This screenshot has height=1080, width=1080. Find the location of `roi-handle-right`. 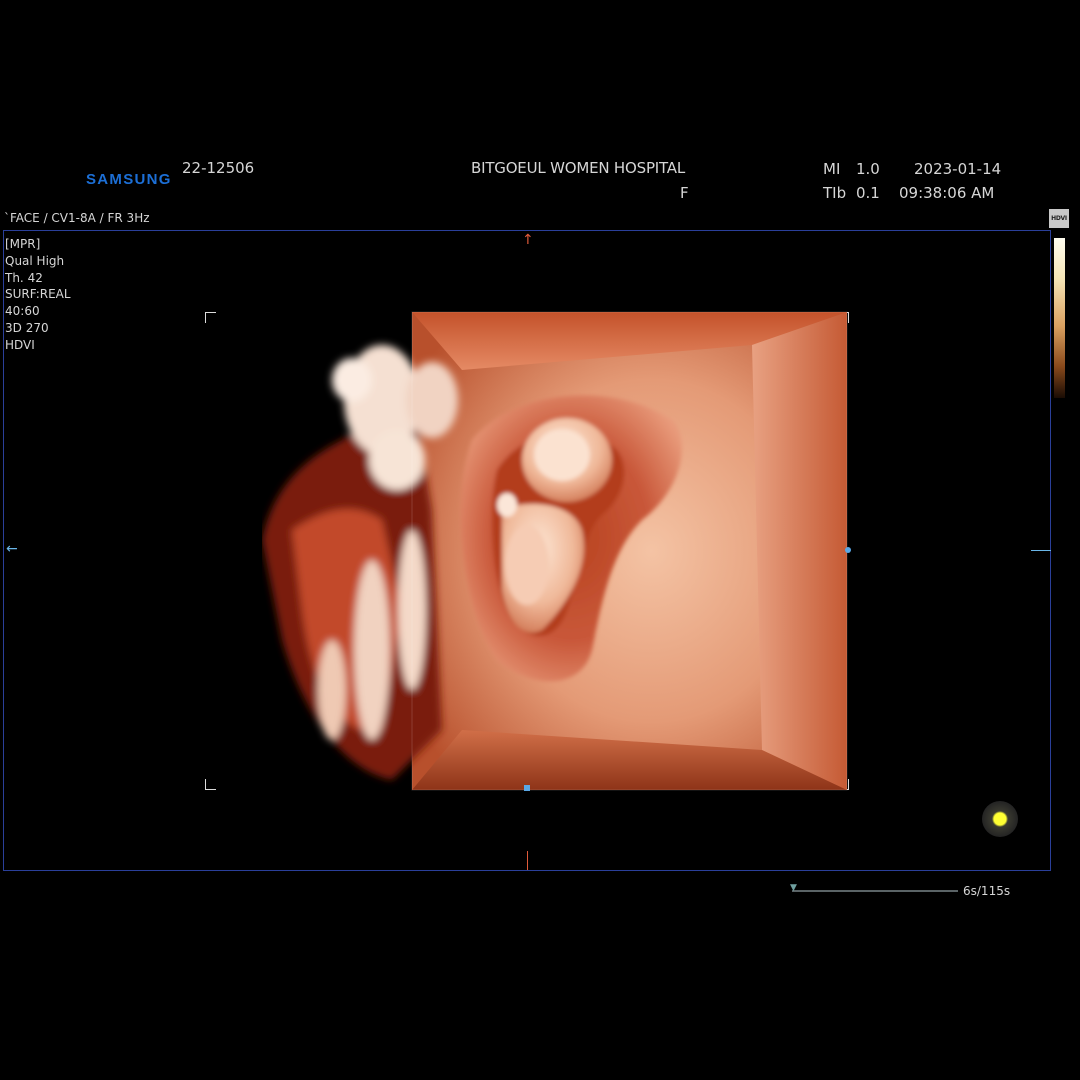

roi-handle-right is located at coordinates (848, 550).